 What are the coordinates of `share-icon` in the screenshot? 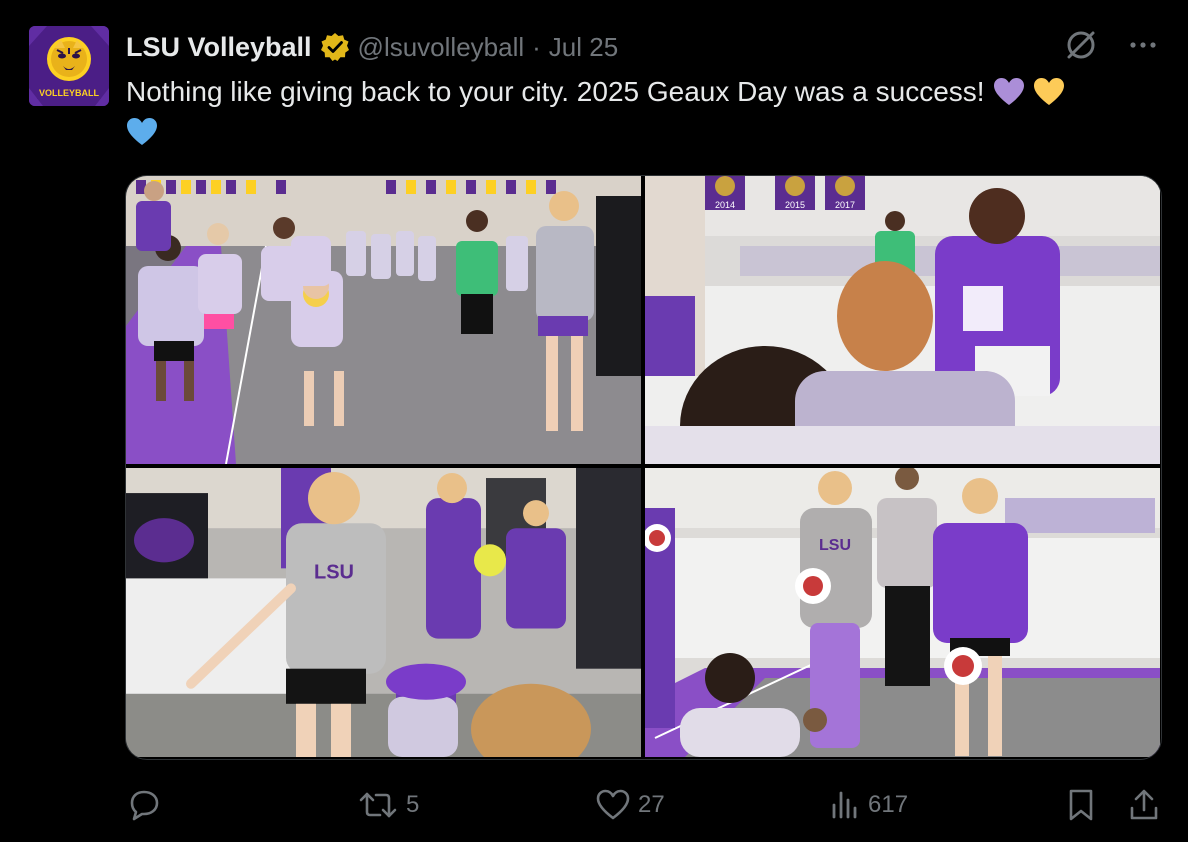 It's located at (1144, 804).